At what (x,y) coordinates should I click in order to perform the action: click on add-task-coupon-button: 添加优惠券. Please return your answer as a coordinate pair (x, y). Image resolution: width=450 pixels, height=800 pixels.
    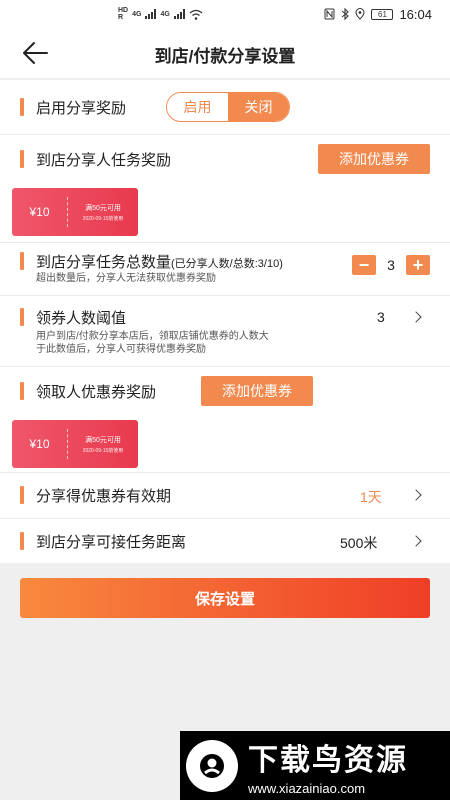
    Looking at the image, I should click on (374, 159).